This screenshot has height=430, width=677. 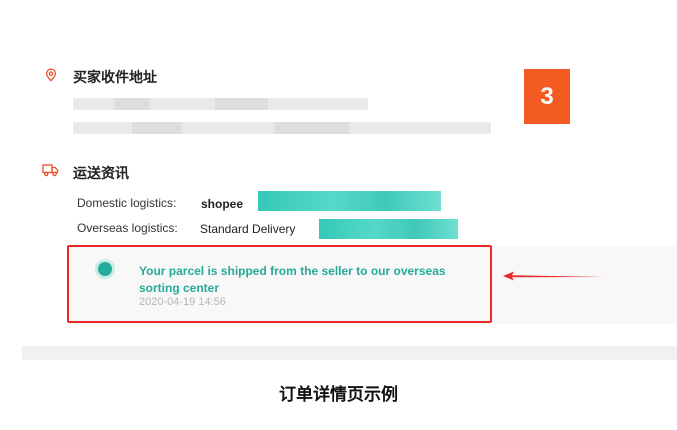 I want to click on overseas-logistics-label: Overseas logistics:, so click(x=127, y=228).